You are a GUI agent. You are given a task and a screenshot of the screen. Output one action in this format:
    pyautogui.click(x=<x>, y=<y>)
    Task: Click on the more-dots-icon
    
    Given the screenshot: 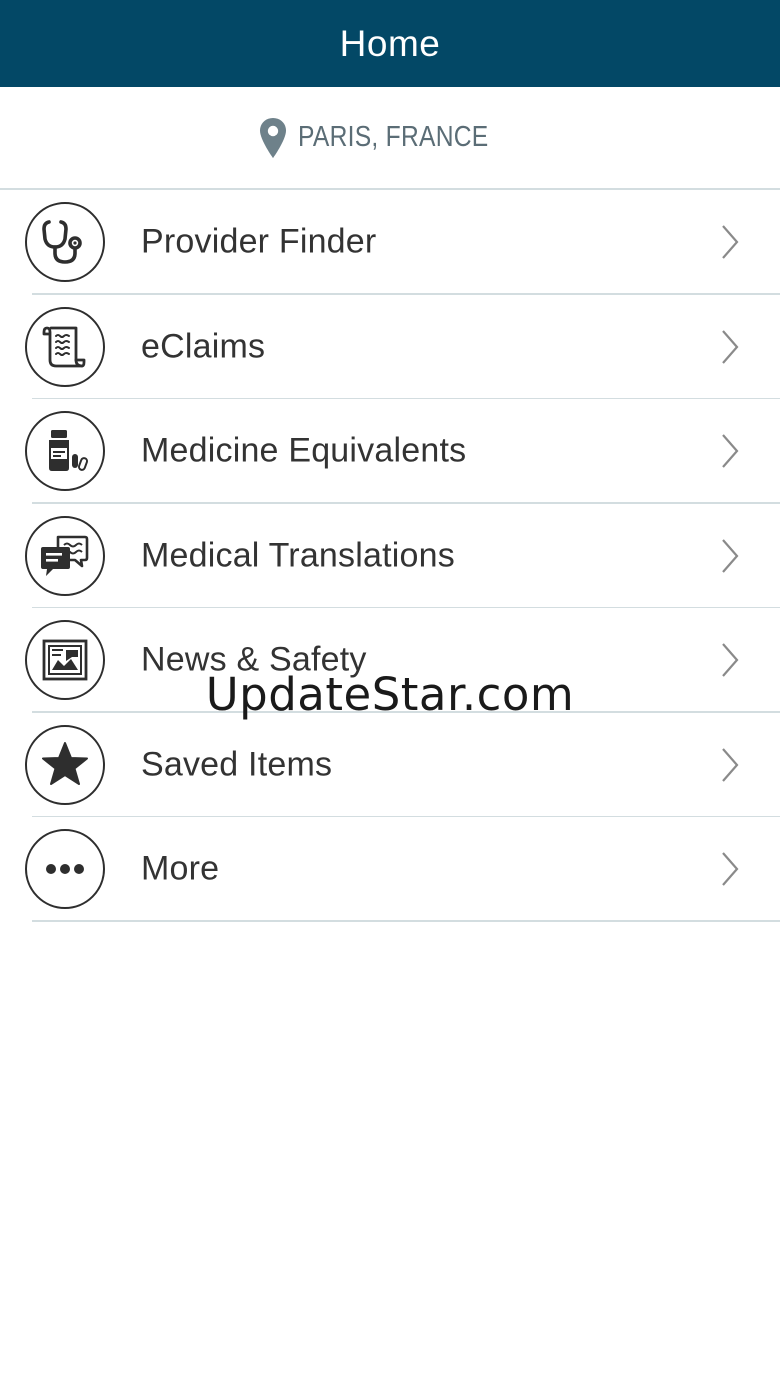 What is the action you would take?
    pyautogui.click(x=65, y=869)
    